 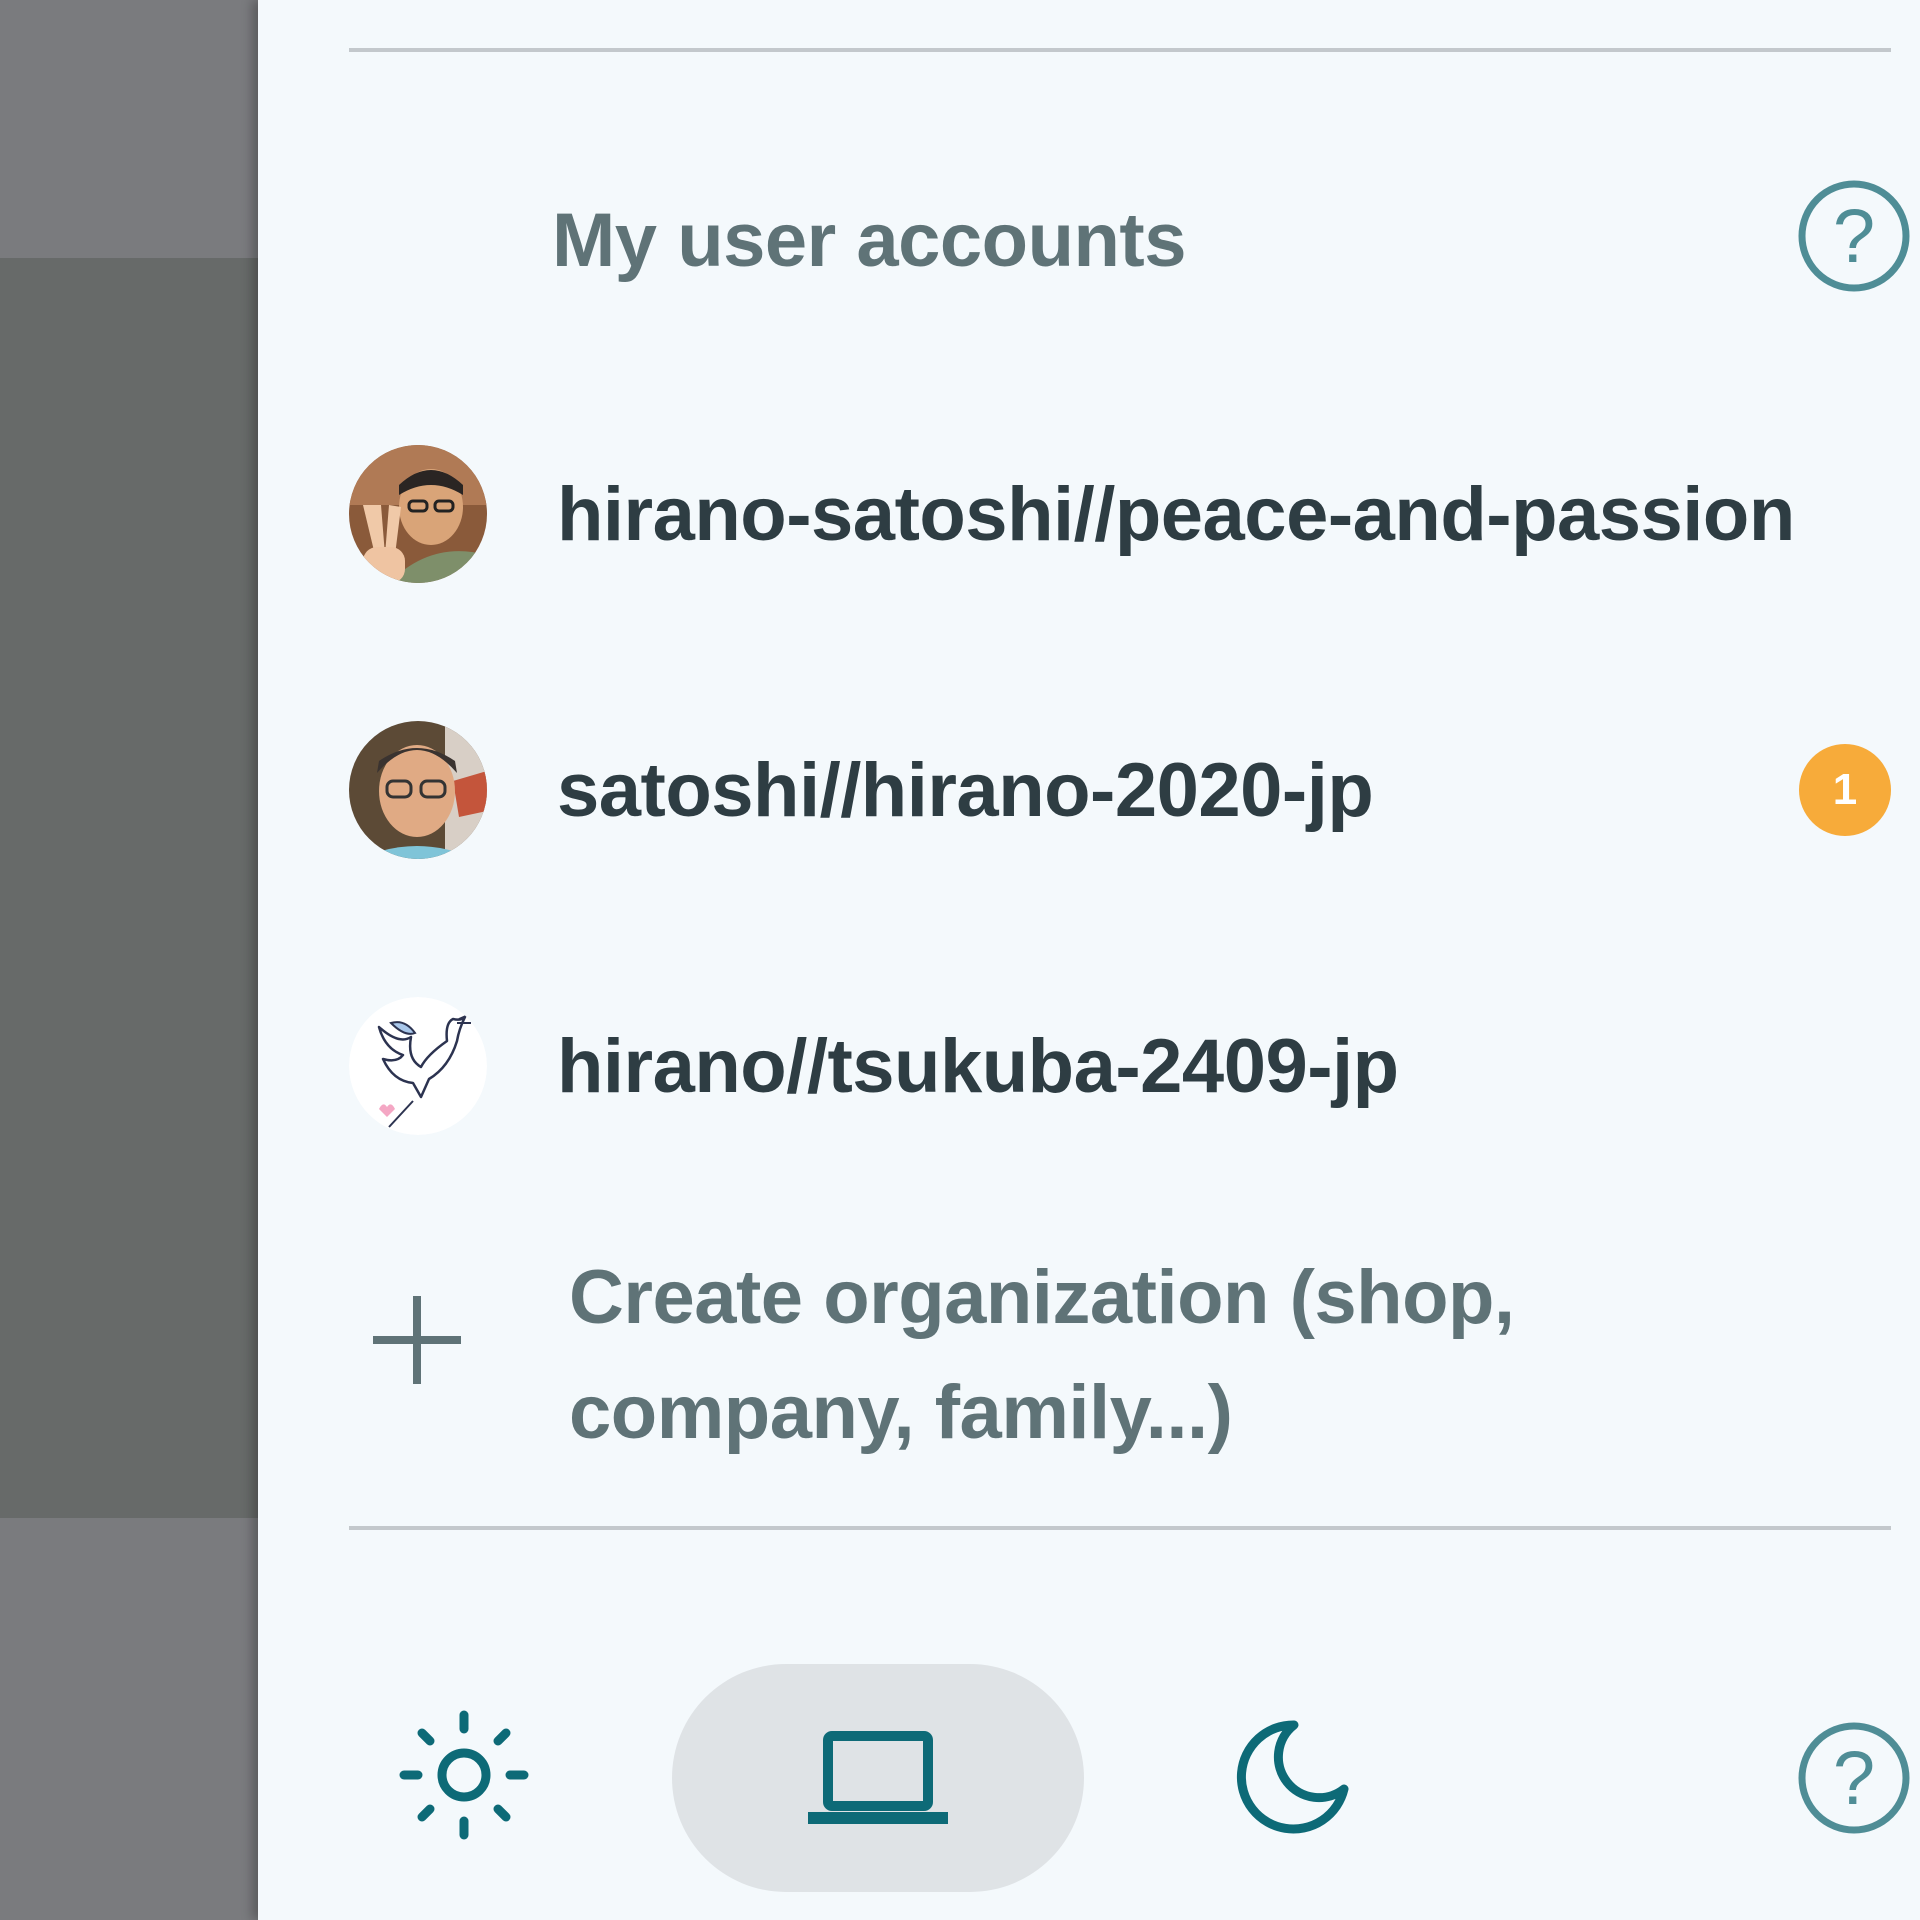 I want to click on account-item-tsukuba-2409-jp: hirano//tsukuba-2409-jp, so click(x=1129, y=1066).